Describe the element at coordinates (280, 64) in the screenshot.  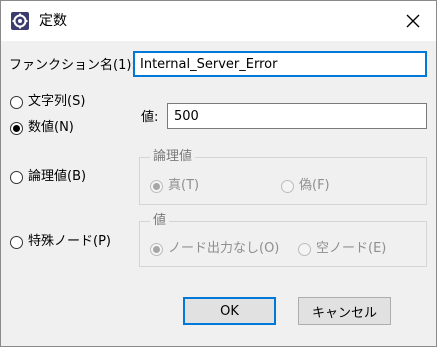
I see `function-name-input` at that location.